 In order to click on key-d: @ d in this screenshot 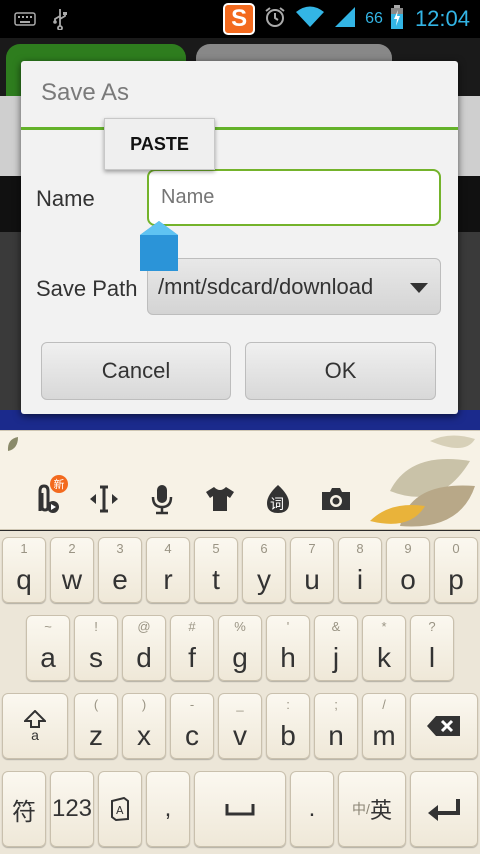, I will do `click(144, 648)`.